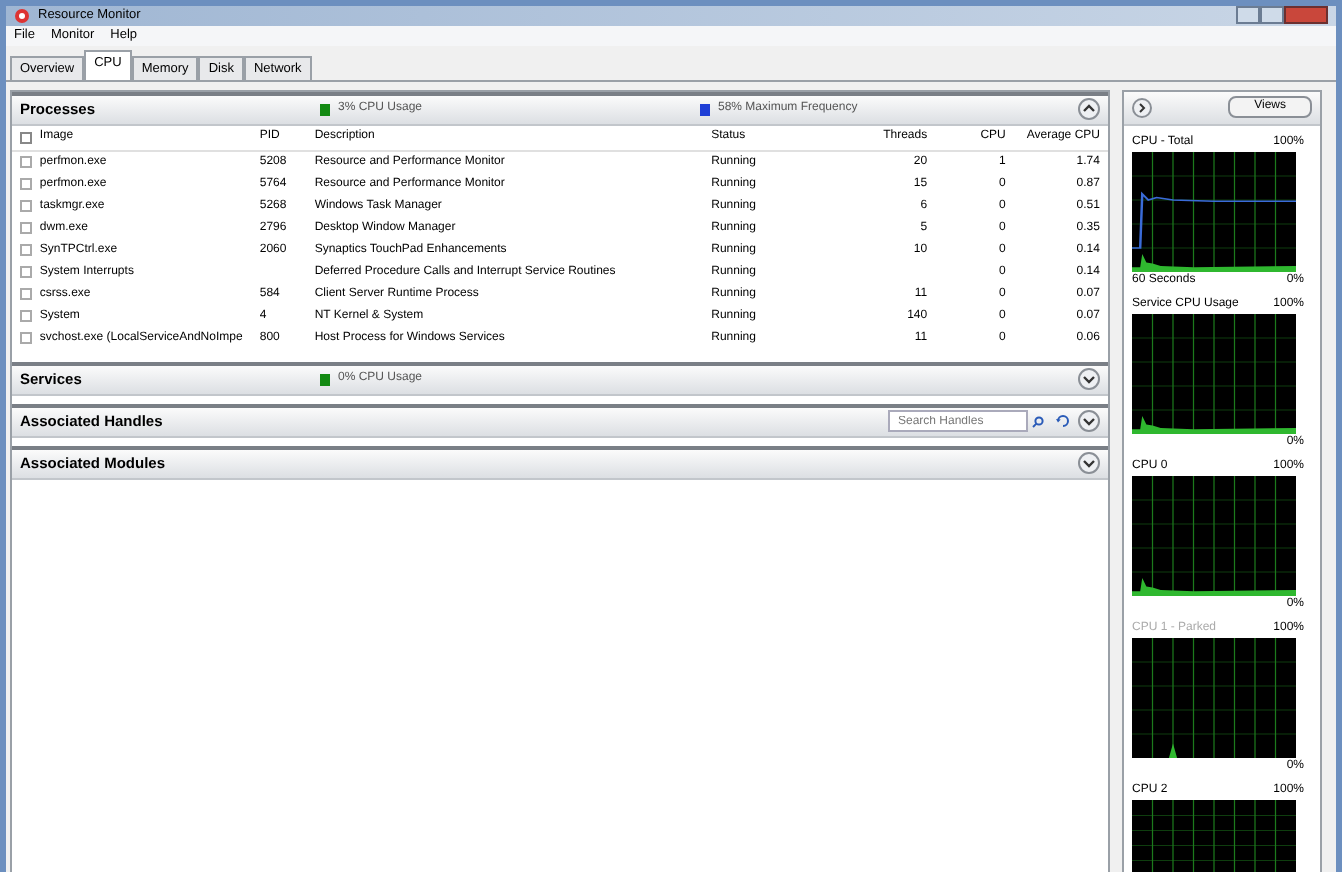 This screenshot has width=1342, height=872. Describe the element at coordinates (1306, 15) in the screenshot. I see `close-button` at that location.